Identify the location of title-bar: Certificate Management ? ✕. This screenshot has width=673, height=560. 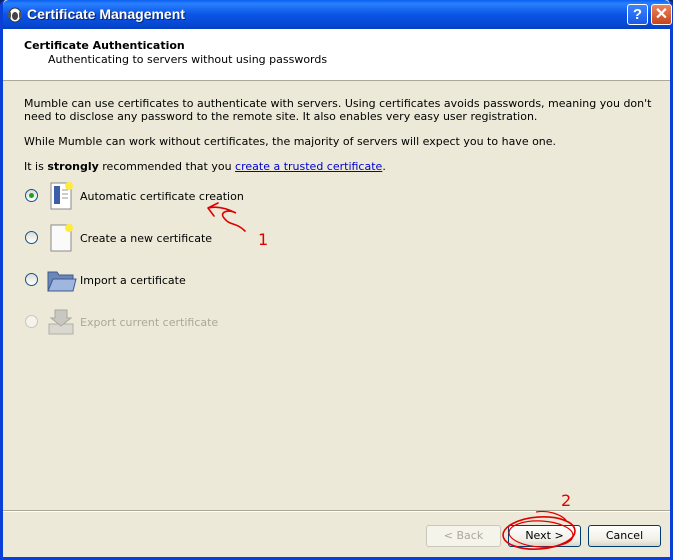
(337, 14).